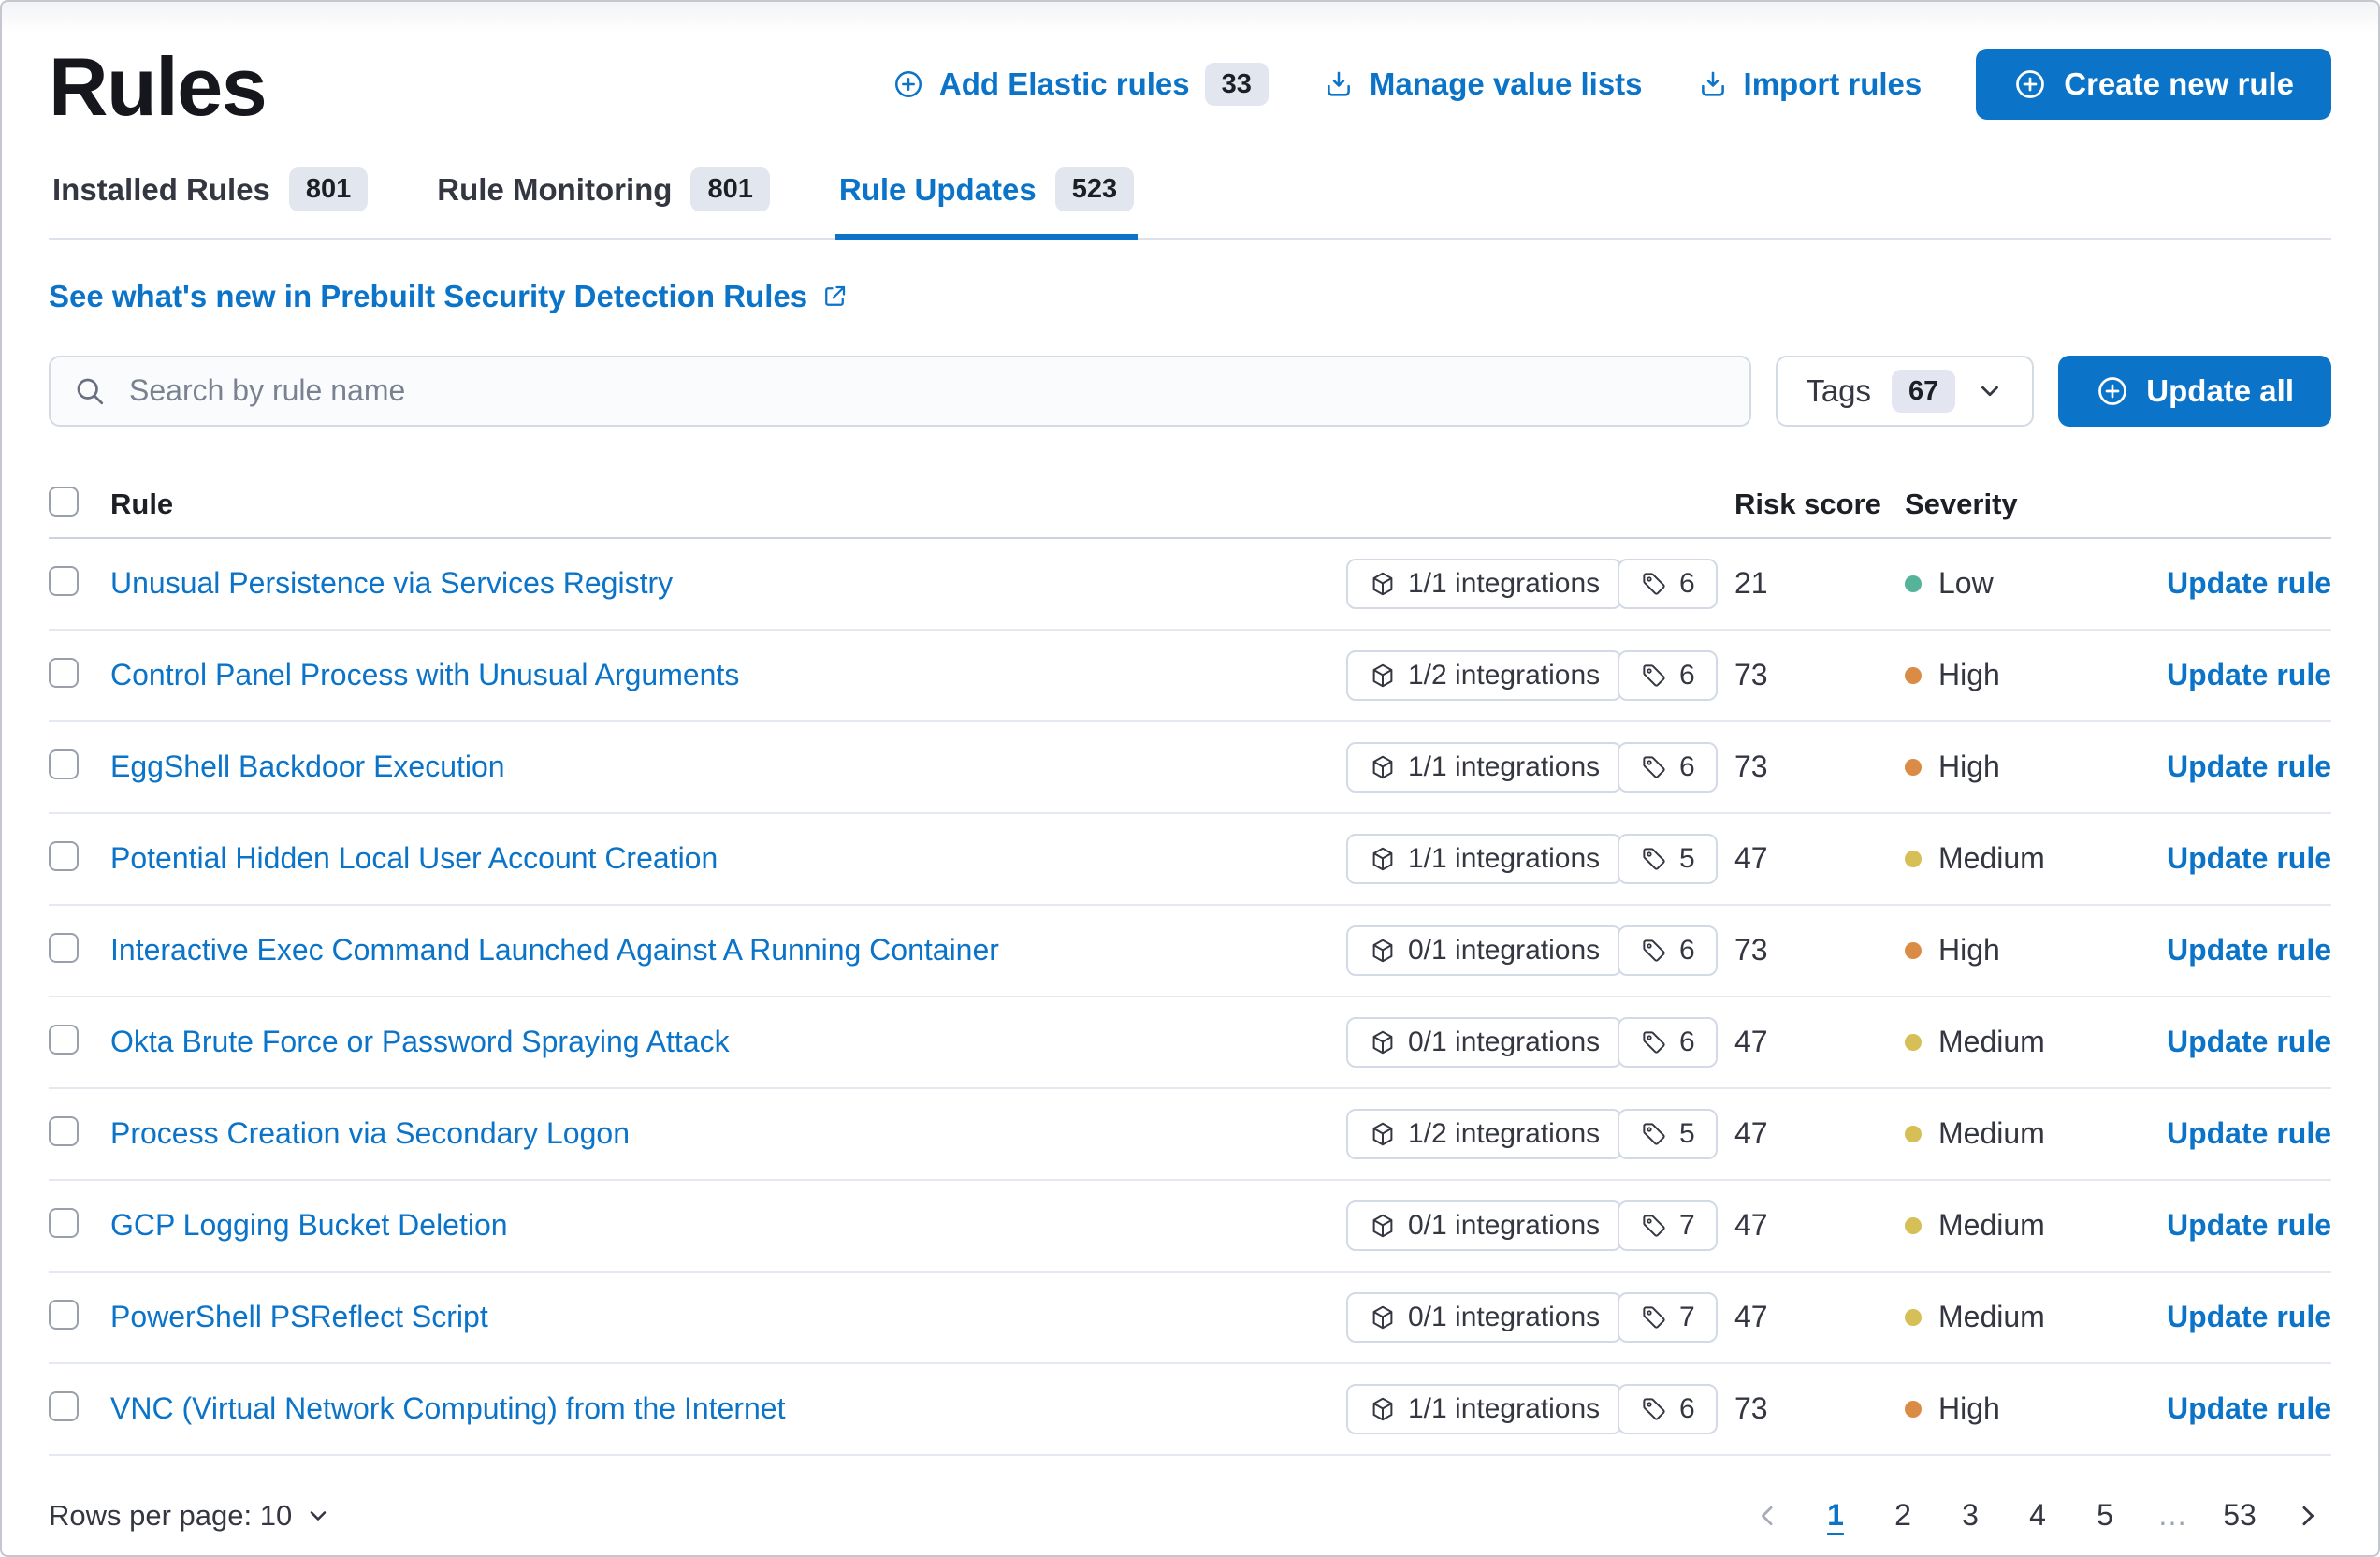 Image resolution: width=2380 pixels, height=1557 pixels. I want to click on add-elastic-rules-count-badge: 33, so click(1236, 84).